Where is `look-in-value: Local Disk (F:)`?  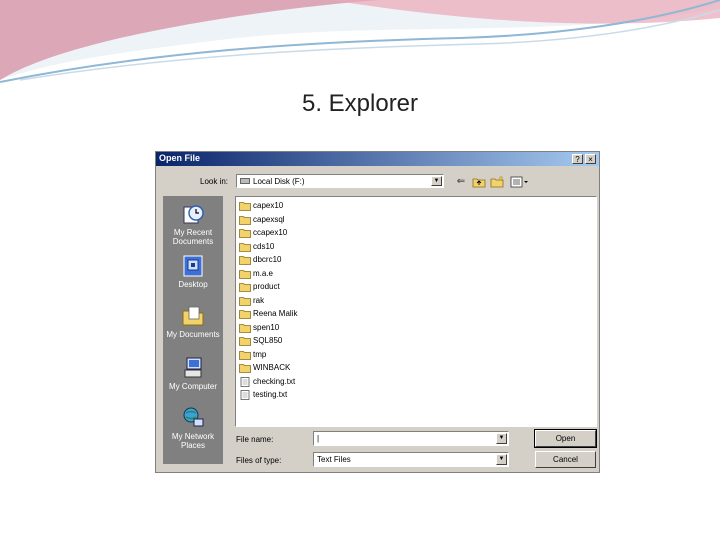 look-in-value: Local Disk (F:) is located at coordinates (279, 181).